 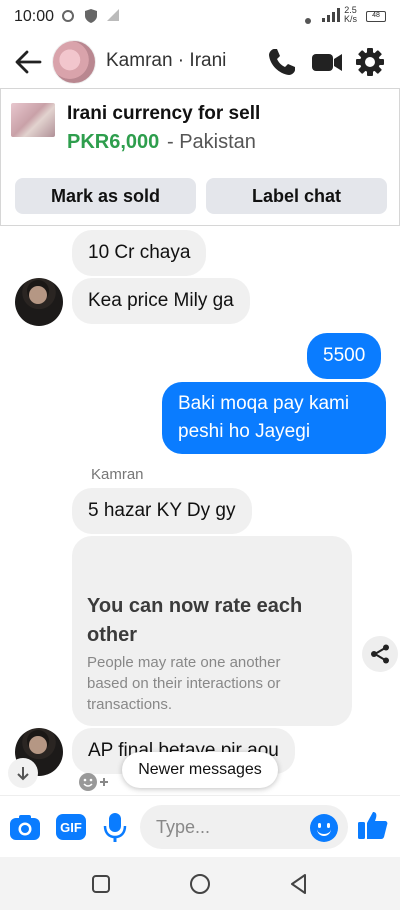 What do you see at coordinates (74, 62) in the screenshot?
I see `contact-avatar` at bounding box center [74, 62].